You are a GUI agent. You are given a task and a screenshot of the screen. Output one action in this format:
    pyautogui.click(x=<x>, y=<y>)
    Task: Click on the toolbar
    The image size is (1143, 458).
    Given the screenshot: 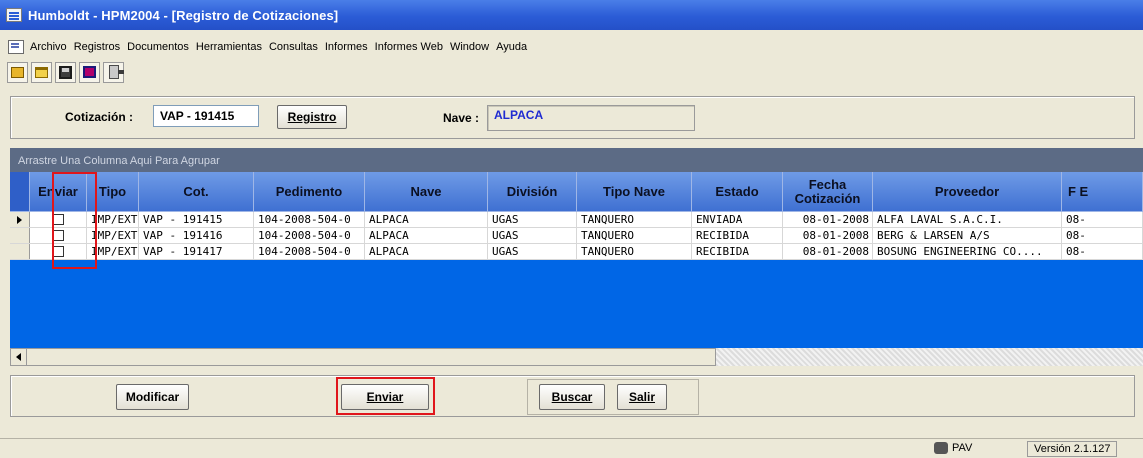 What is the action you would take?
    pyautogui.click(x=65, y=72)
    